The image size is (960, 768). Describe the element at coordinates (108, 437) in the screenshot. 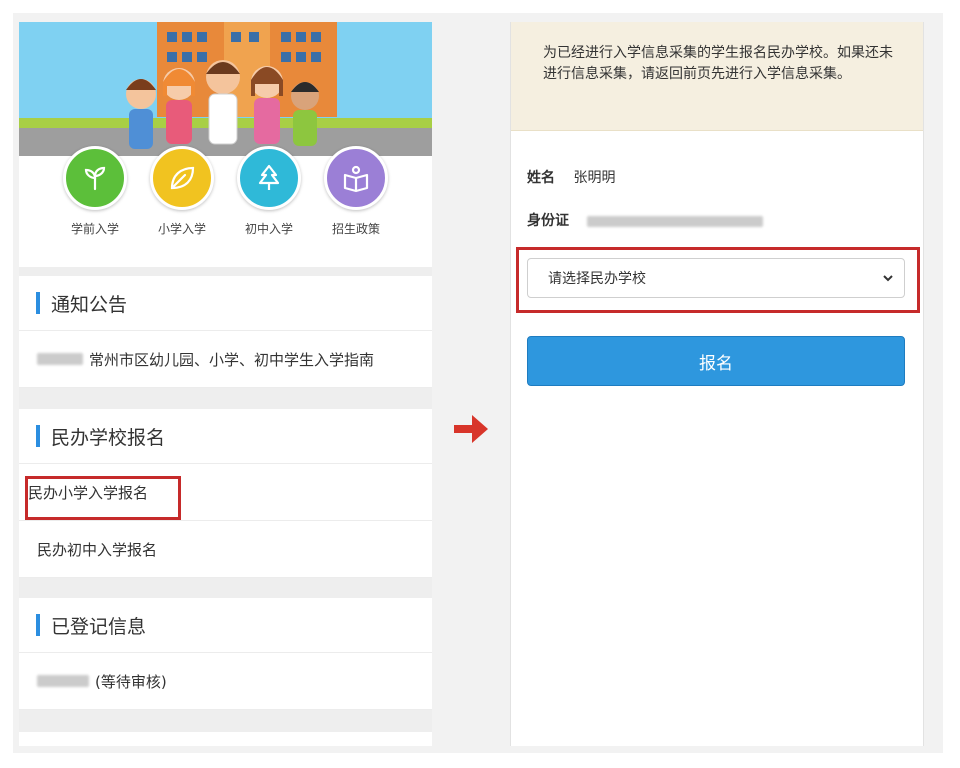

I see `section-title: 民办学校报名` at that location.